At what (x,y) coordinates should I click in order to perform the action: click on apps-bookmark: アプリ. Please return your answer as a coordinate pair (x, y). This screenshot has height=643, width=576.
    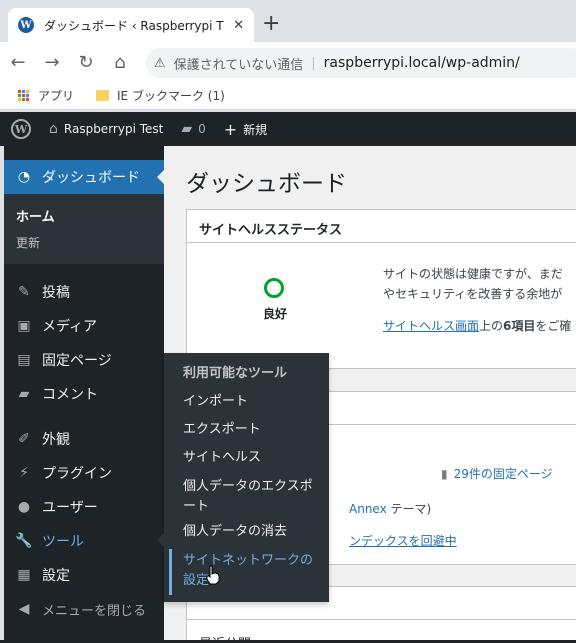
    Looking at the image, I should click on (56, 95).